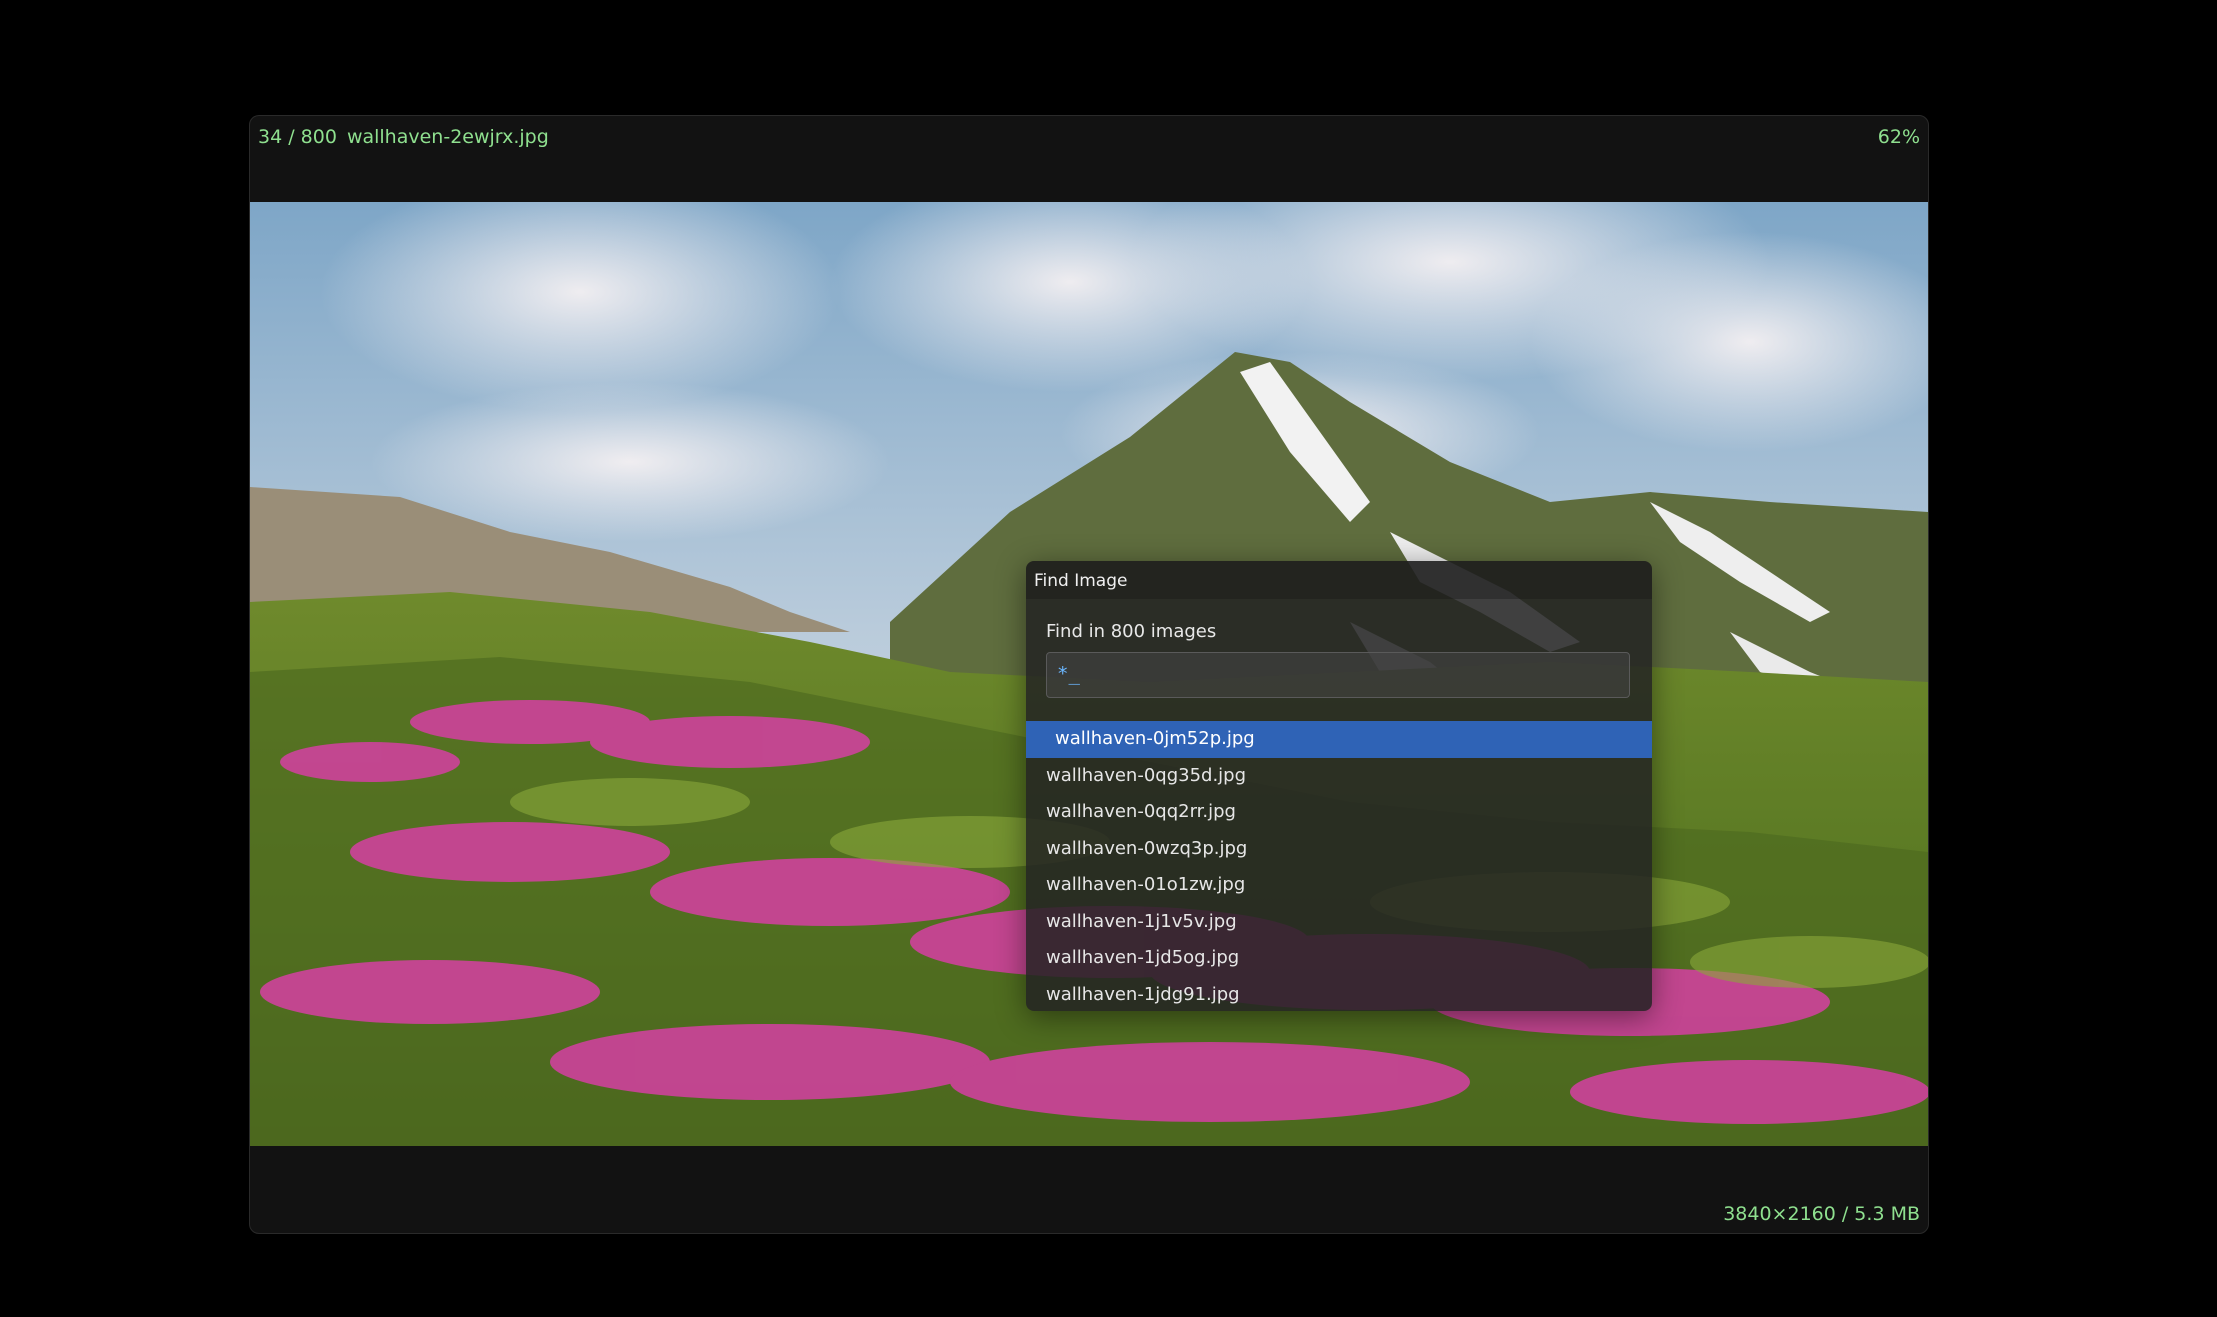 This screenshot has height=1317, width=2217. Describe the element at coordinates (1339, 776) in the screenshot. I see `result-item: wallhaven-0qg35d.jpg` at that location.